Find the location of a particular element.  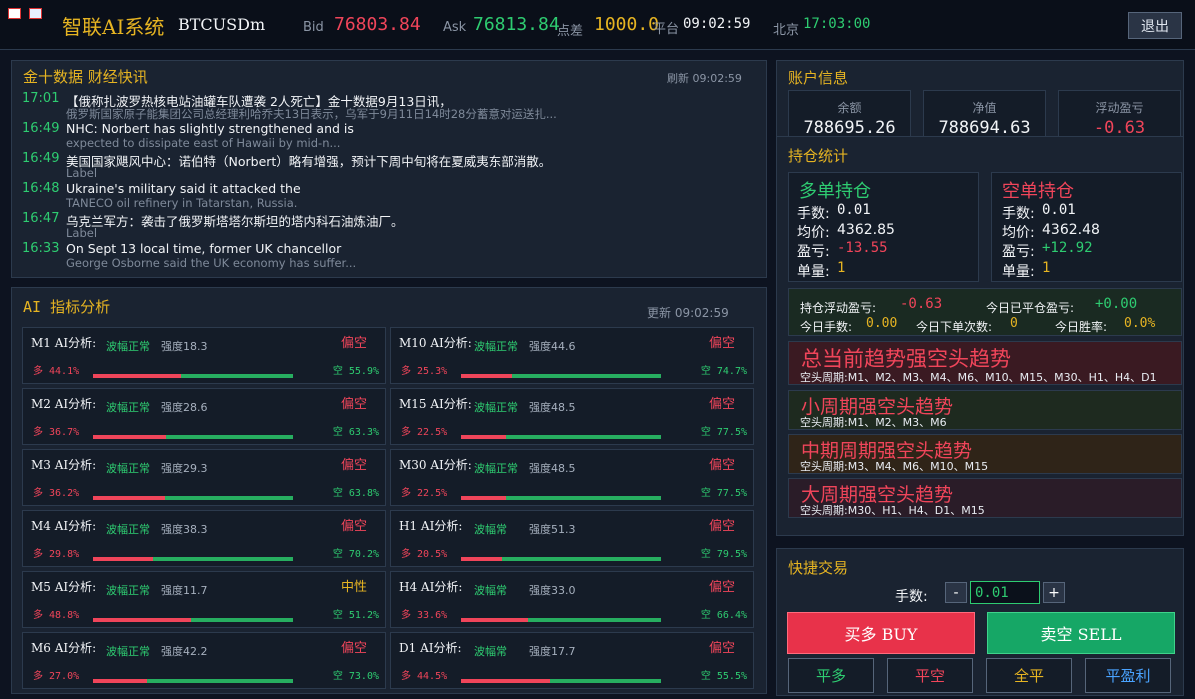

orders-value: 0 is located at coordinates (1014, 323).